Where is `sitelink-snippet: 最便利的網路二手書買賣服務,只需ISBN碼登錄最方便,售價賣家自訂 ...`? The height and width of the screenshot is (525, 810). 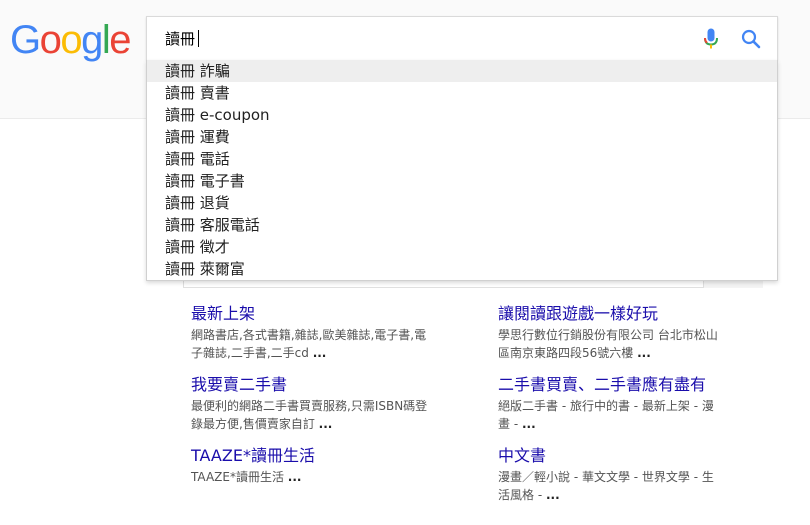 sitelink-snippet: 最便利的網路二手書買賣服務,只需ISBN碼登錄最方便,售價賣家自訂 ... is located at coordinates (311, 415).